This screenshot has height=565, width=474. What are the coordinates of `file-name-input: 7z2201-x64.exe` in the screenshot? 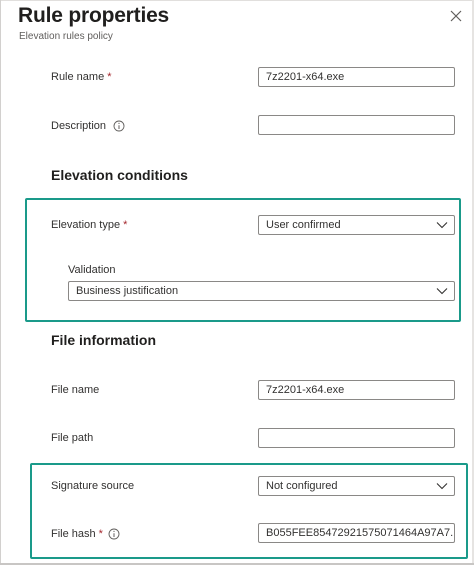 It's located at (356, 390).